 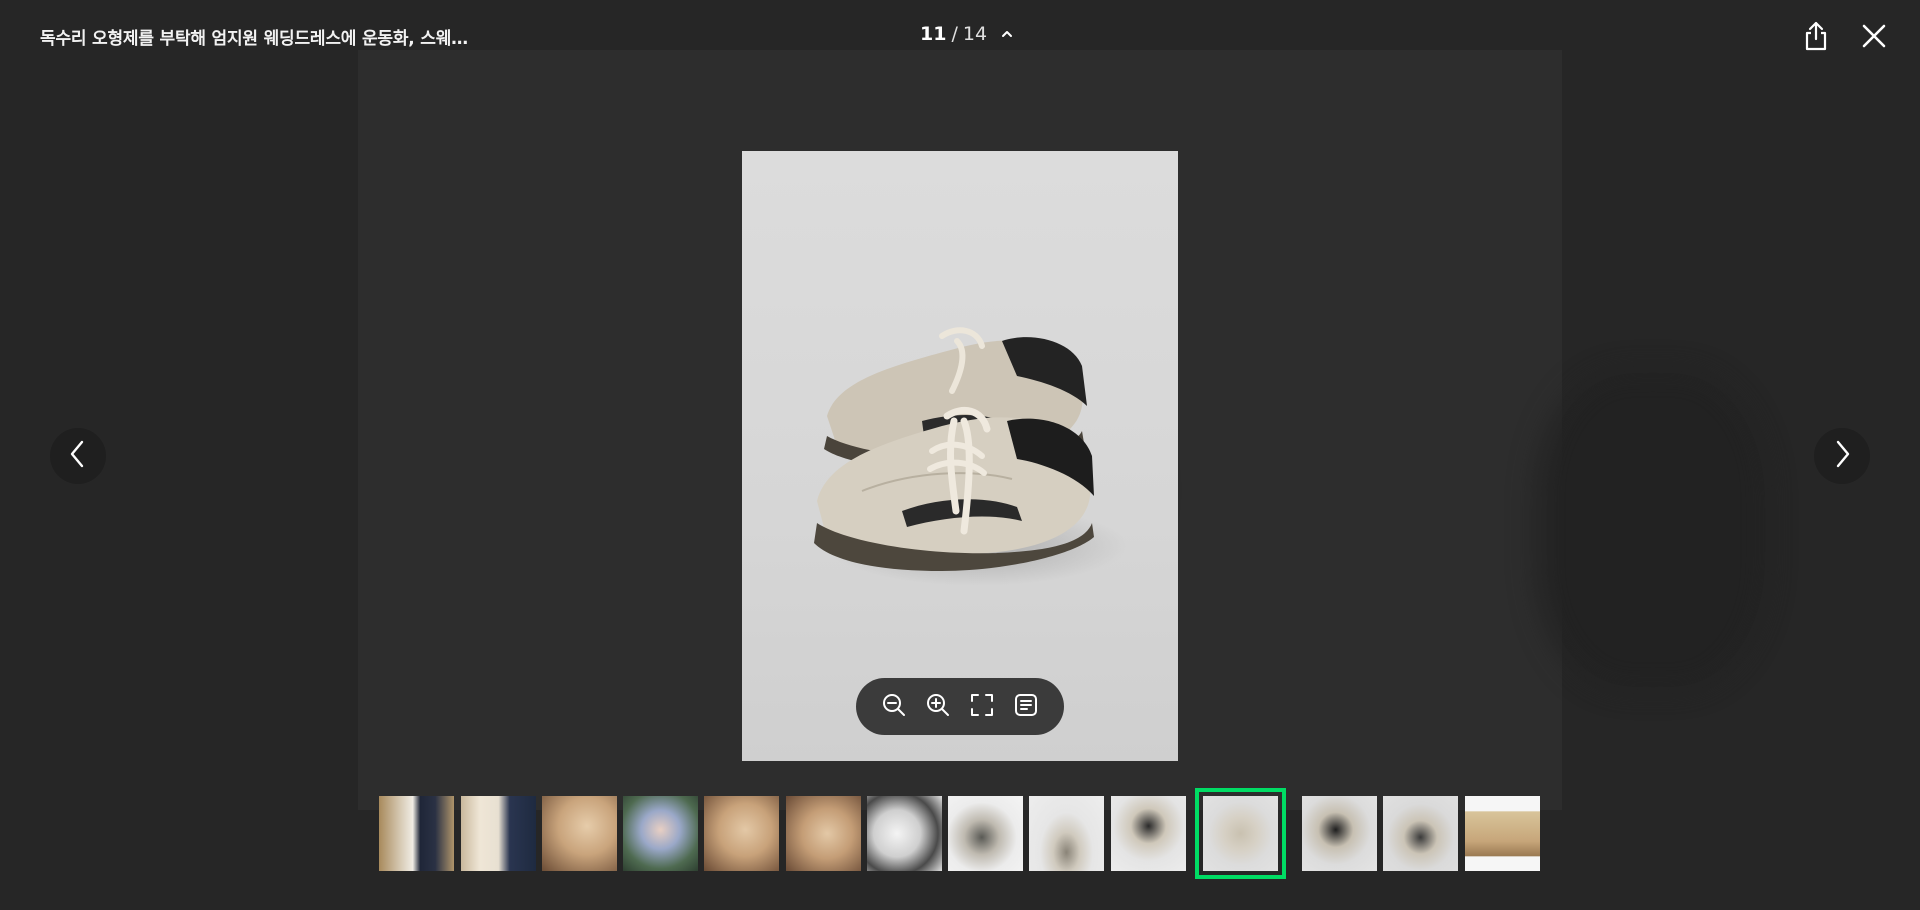 I want to click on photo-counter: 11 / 14, so click(x=968, y=34).